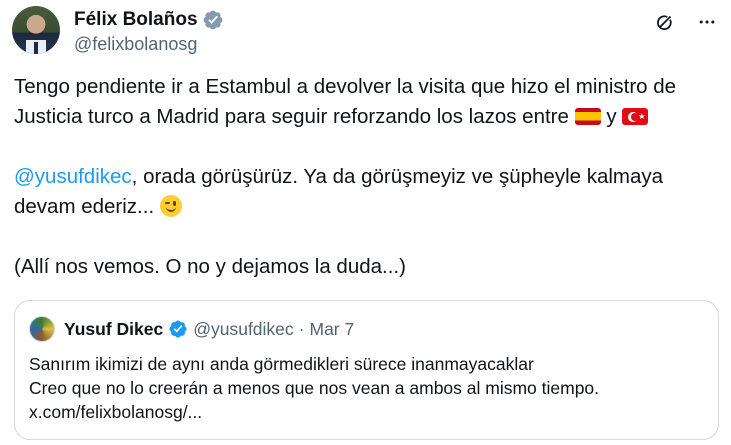 This screenshot has height=445, width=731. I want to click on grok-icon, so click(665, 22).